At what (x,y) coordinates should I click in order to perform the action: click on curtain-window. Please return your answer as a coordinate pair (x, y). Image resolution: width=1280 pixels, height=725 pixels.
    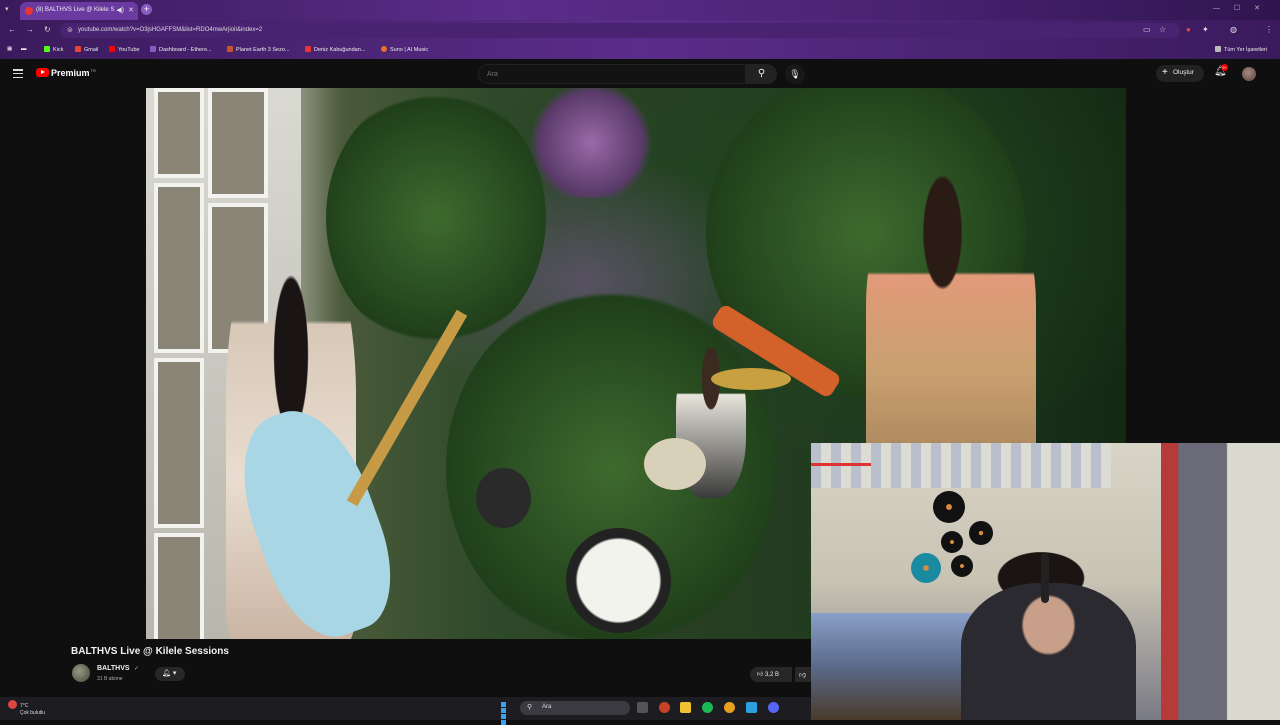
    Looking at the image, I should click on (1220, 581).